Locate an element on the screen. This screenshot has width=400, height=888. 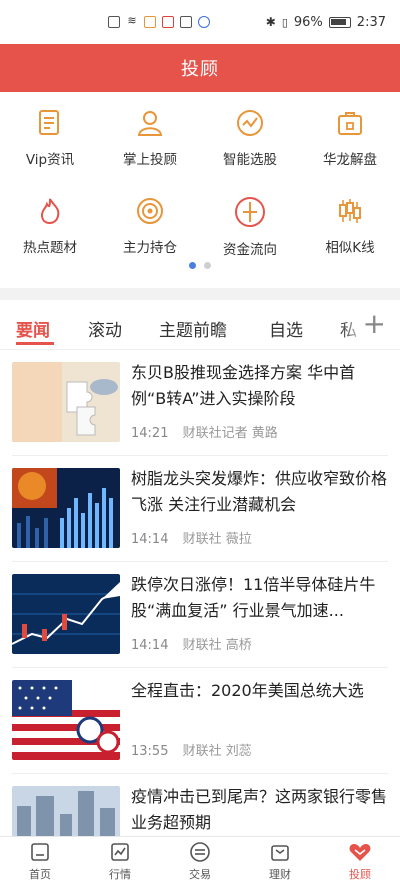
nav-wealth: 理财 is located at coordinates (280, 861).